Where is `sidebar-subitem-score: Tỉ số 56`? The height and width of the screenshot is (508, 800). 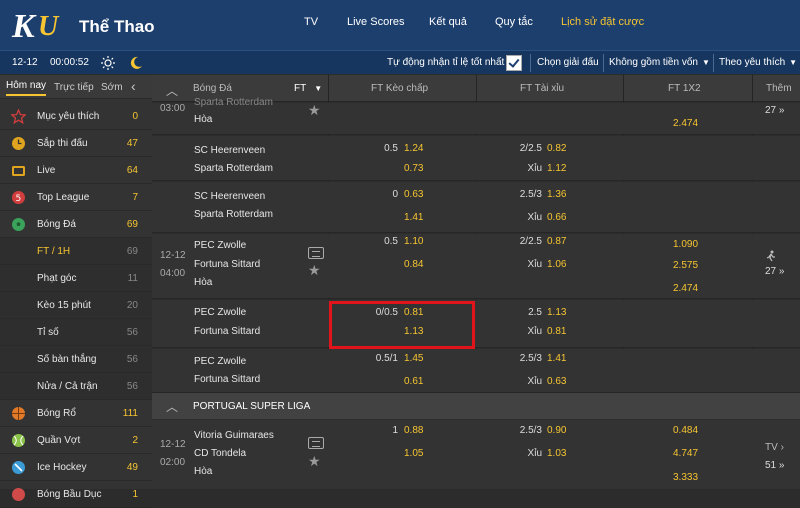
sidebar-subitem-score: Tỉ số 56 is located at coordinates (76, 332).